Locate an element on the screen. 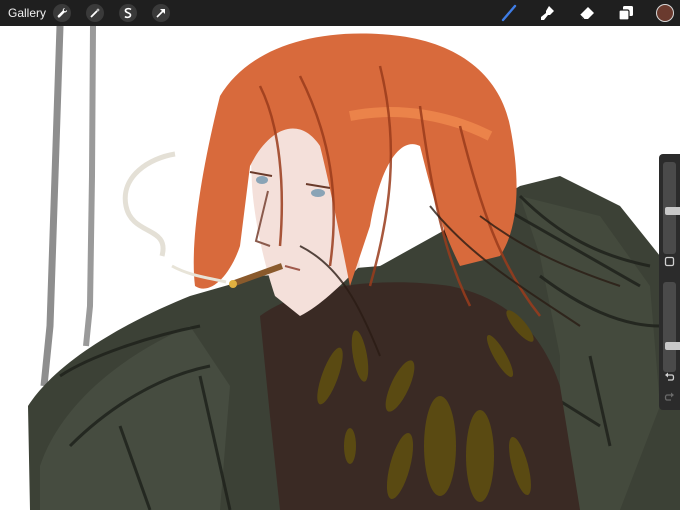  opacity-slider is located at coordinates (671, 327).